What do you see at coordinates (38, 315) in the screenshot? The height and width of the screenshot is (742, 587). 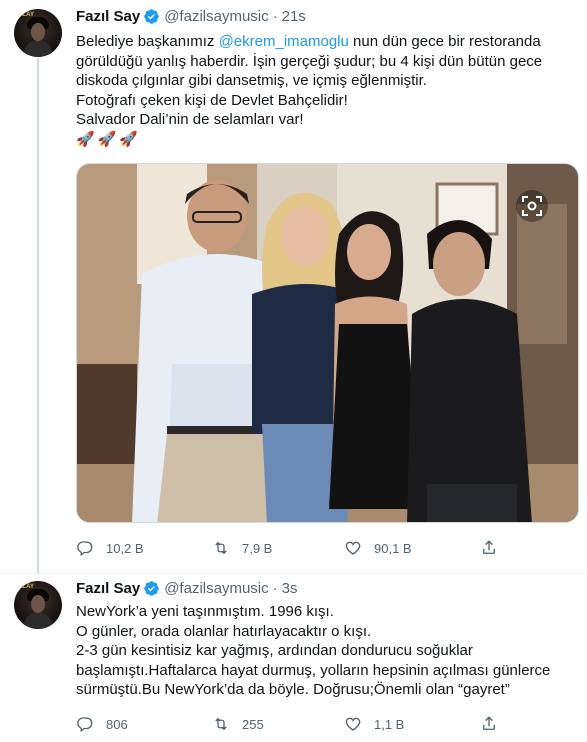 I see `thread-connector` at bounding box center [38, 315].